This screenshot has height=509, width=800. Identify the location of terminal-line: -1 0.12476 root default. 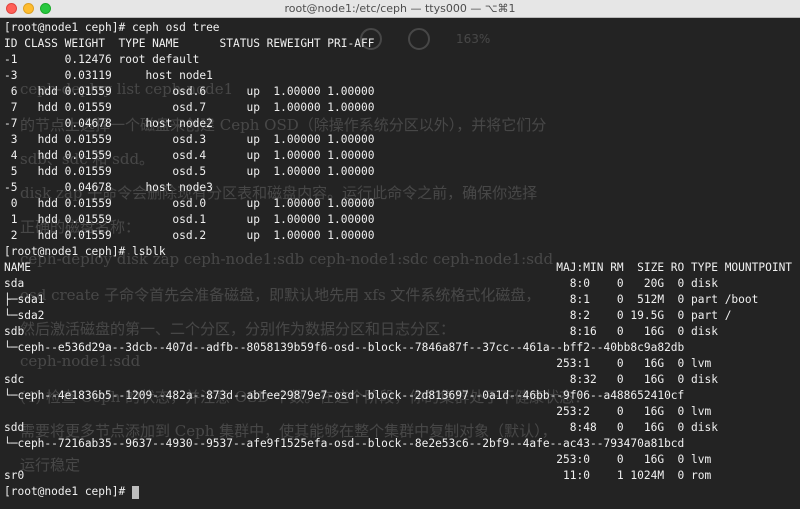
(102, 59).